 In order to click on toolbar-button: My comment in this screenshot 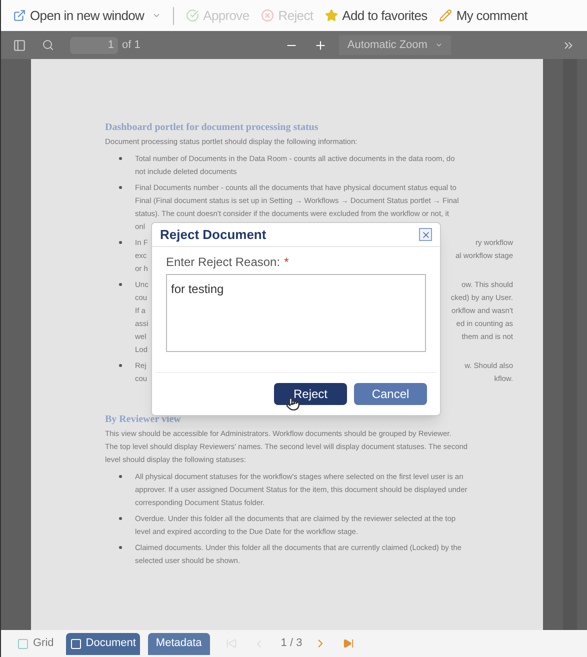, I will do `click(483, 16)`.